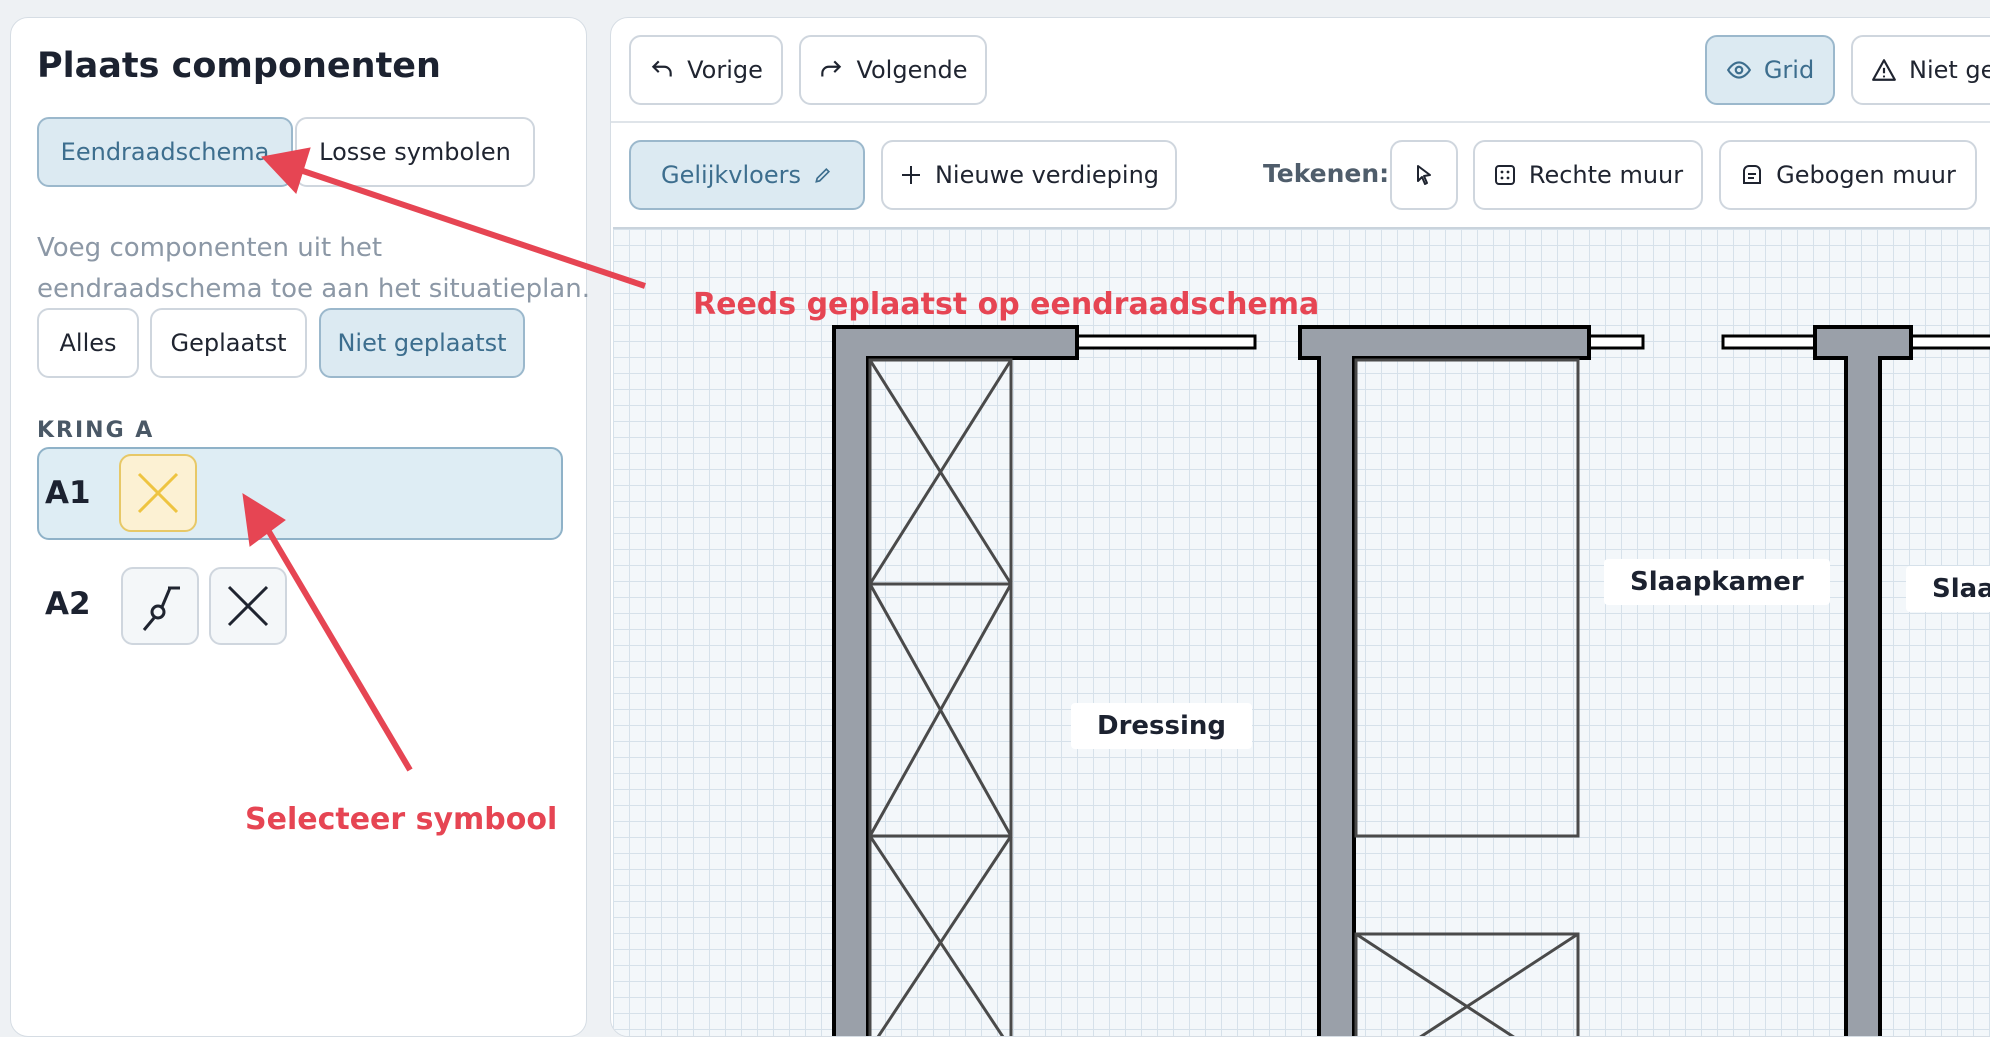 This screenshot has width=1990, height=1037. Describe the element at coordinates (300, 493) in the screenshot. I see `circuit-row-a1: A1` at that location.